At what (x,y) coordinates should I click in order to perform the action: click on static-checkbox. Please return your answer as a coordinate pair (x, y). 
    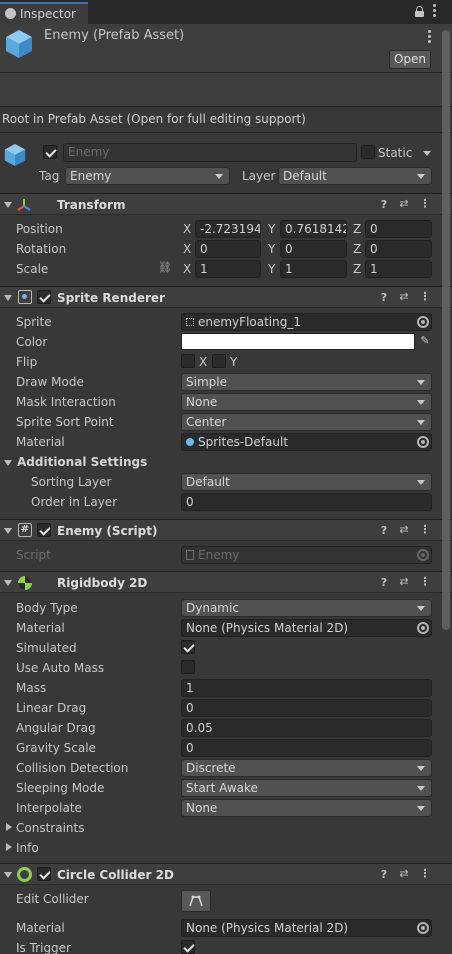
    Looking at the image, I should click on (368, 152).